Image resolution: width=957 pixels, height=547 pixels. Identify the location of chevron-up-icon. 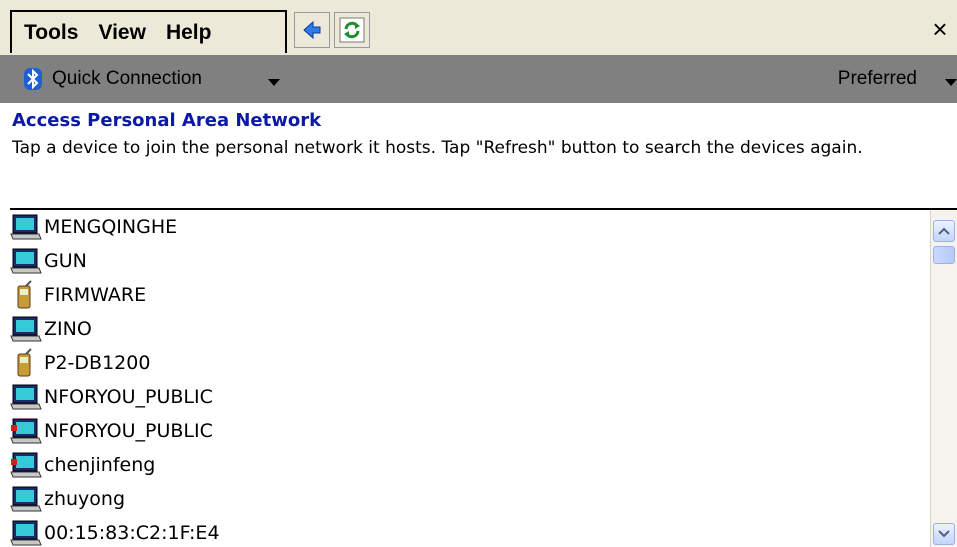
(944, 231).